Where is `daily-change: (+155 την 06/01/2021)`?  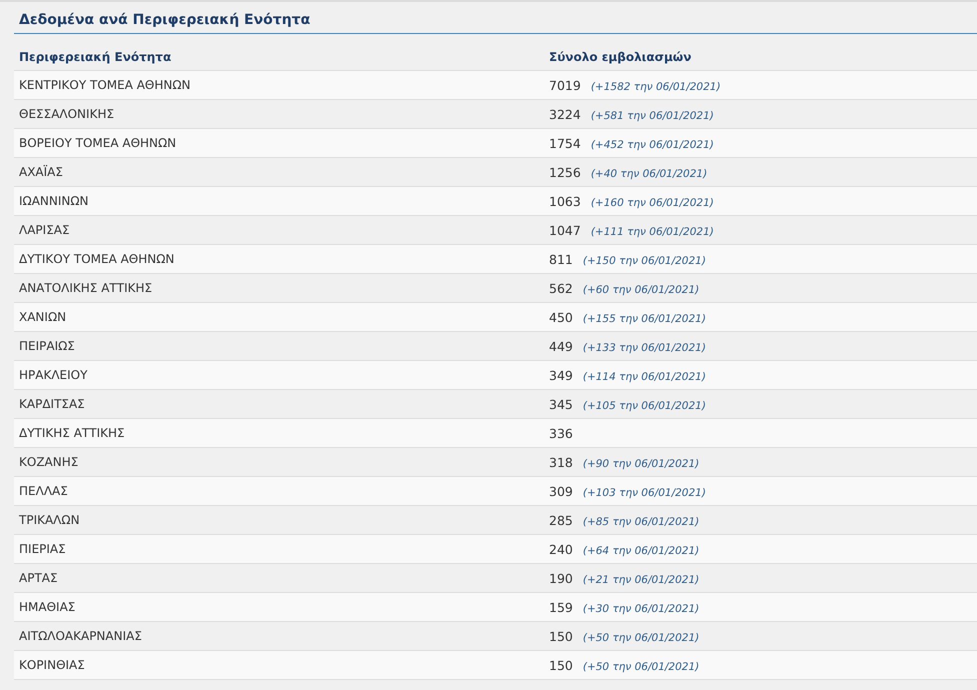 daily-change: (+155 την 06/01/2021) is located at coordinates (644, 318).